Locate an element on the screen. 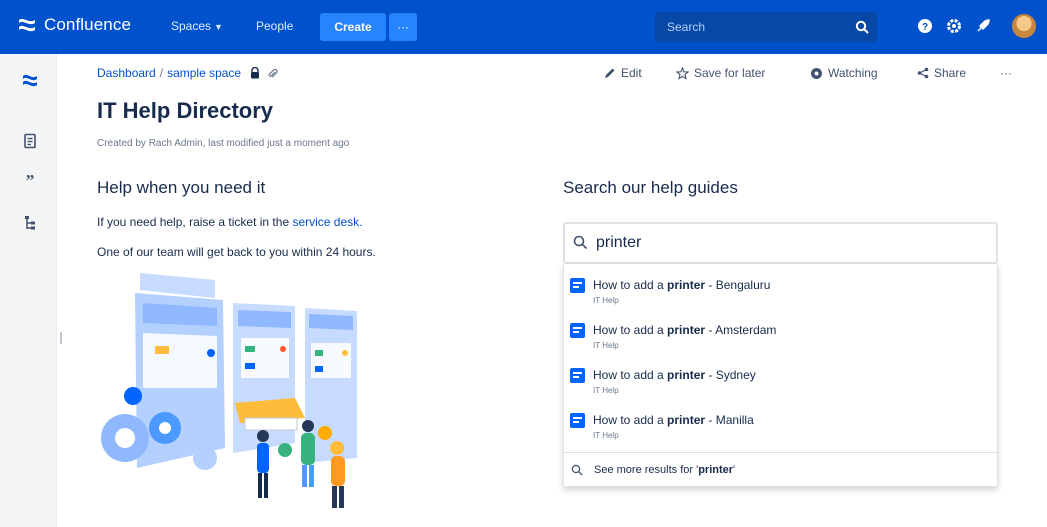  help-paragraph-text: If you need help, raise a ticket in the is located at coordinates (195, 222).